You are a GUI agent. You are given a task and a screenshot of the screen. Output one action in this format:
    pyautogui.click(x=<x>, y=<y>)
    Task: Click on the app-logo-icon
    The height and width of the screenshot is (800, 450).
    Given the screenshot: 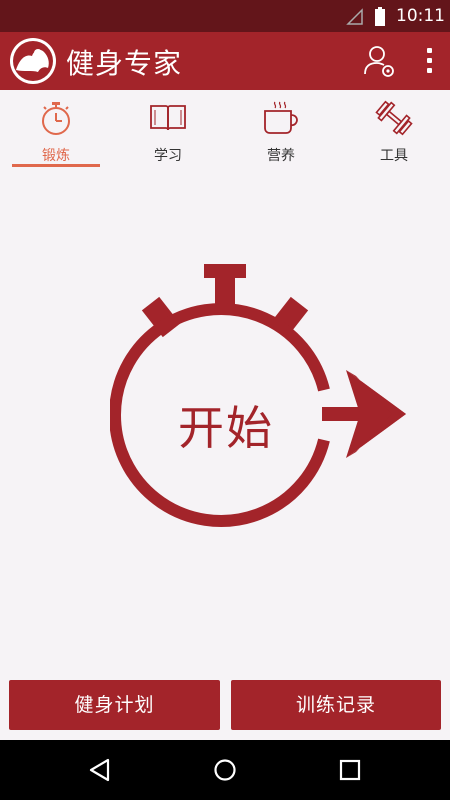 What is the action you would take?
    pyautogui.click(x=33, y=61)
    